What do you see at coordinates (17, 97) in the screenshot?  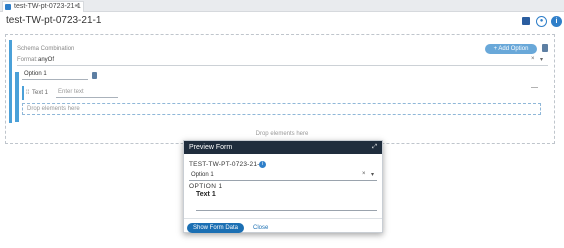 I see `option-bar` at bounding box center [17, 97].